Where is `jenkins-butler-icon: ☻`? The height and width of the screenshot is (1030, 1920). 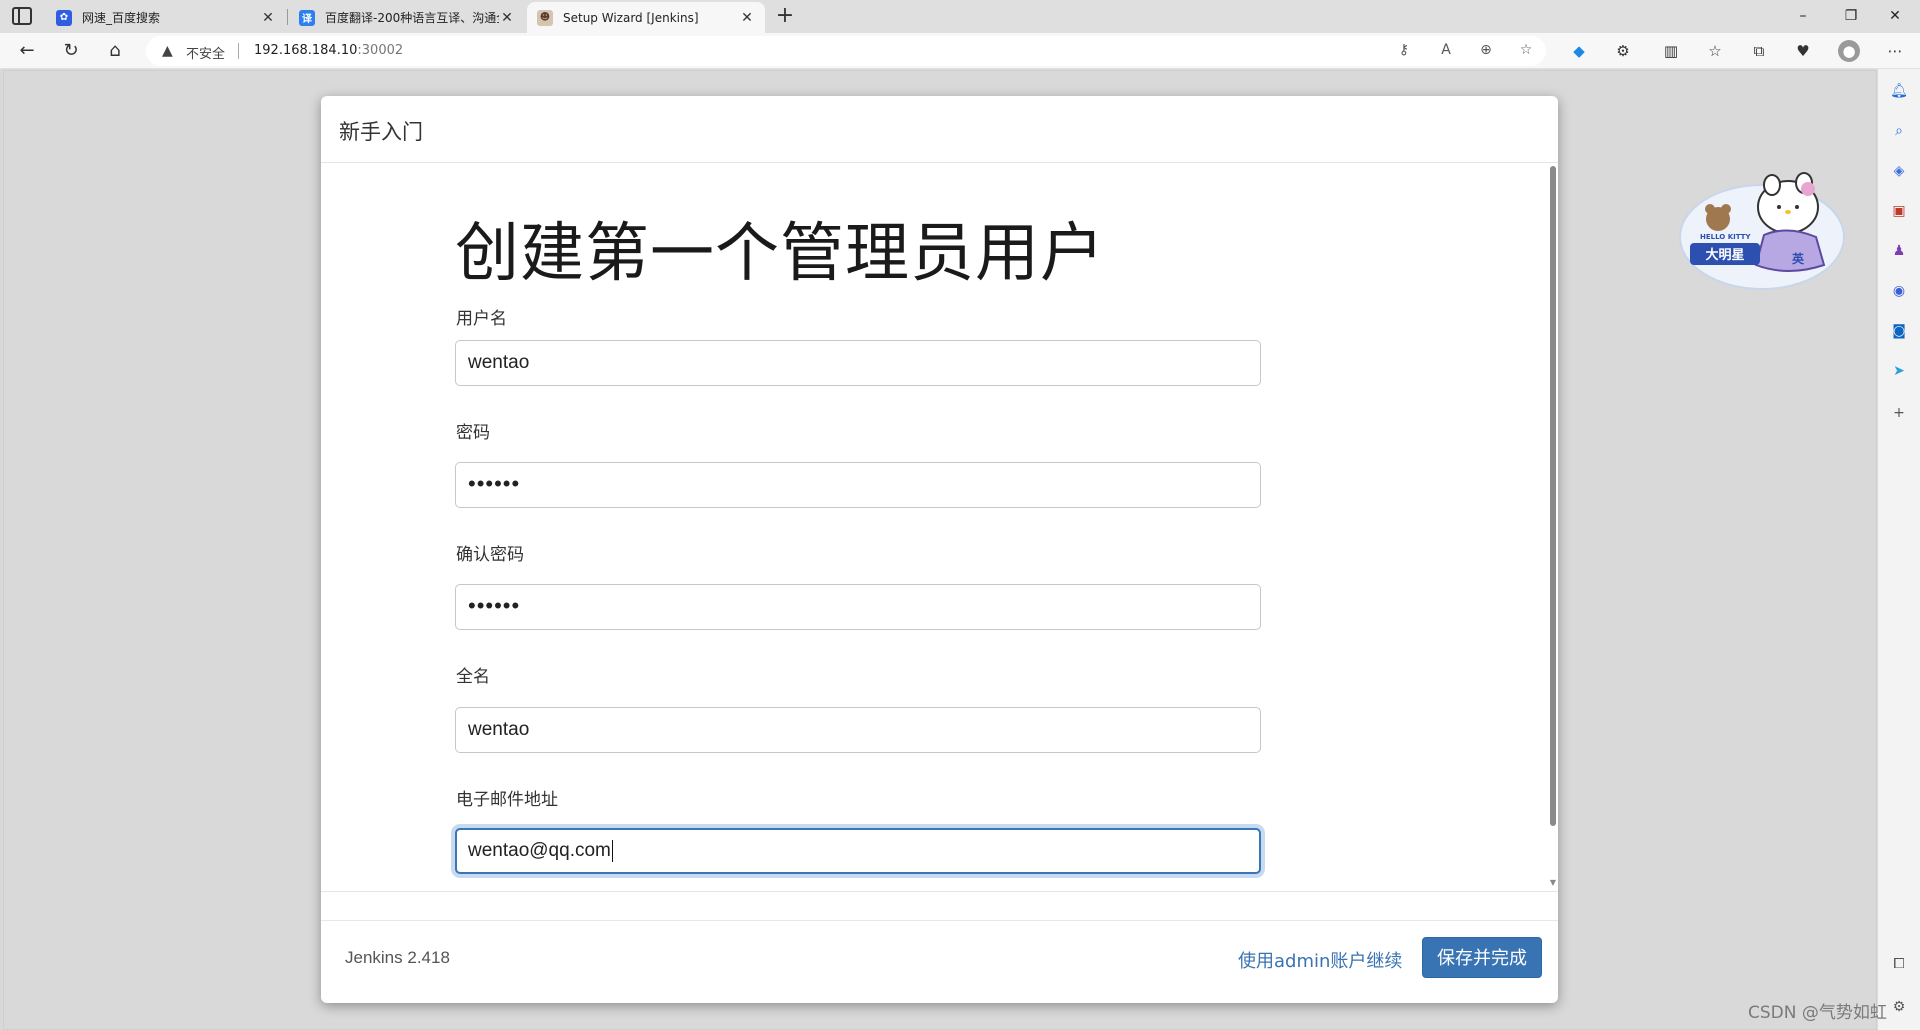
jenkins-butler-icon: ☻ is located at coordinates (545, 17).